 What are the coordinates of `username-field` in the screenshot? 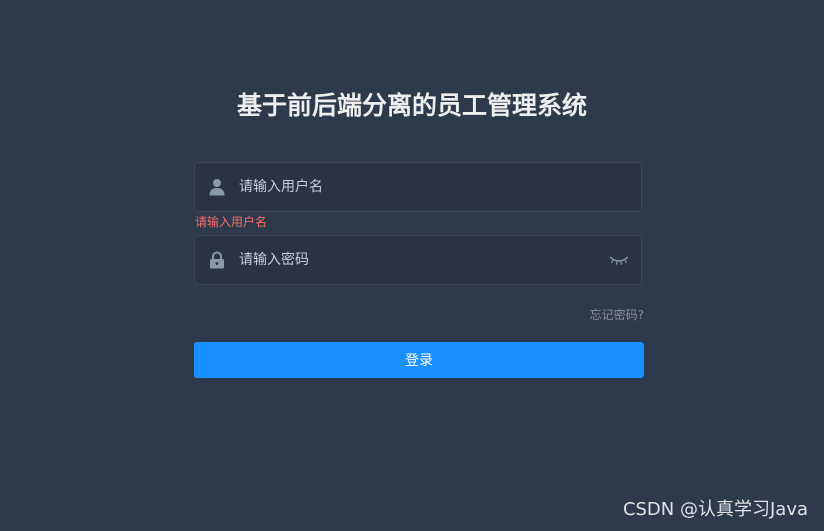 It's located at (418, 187).